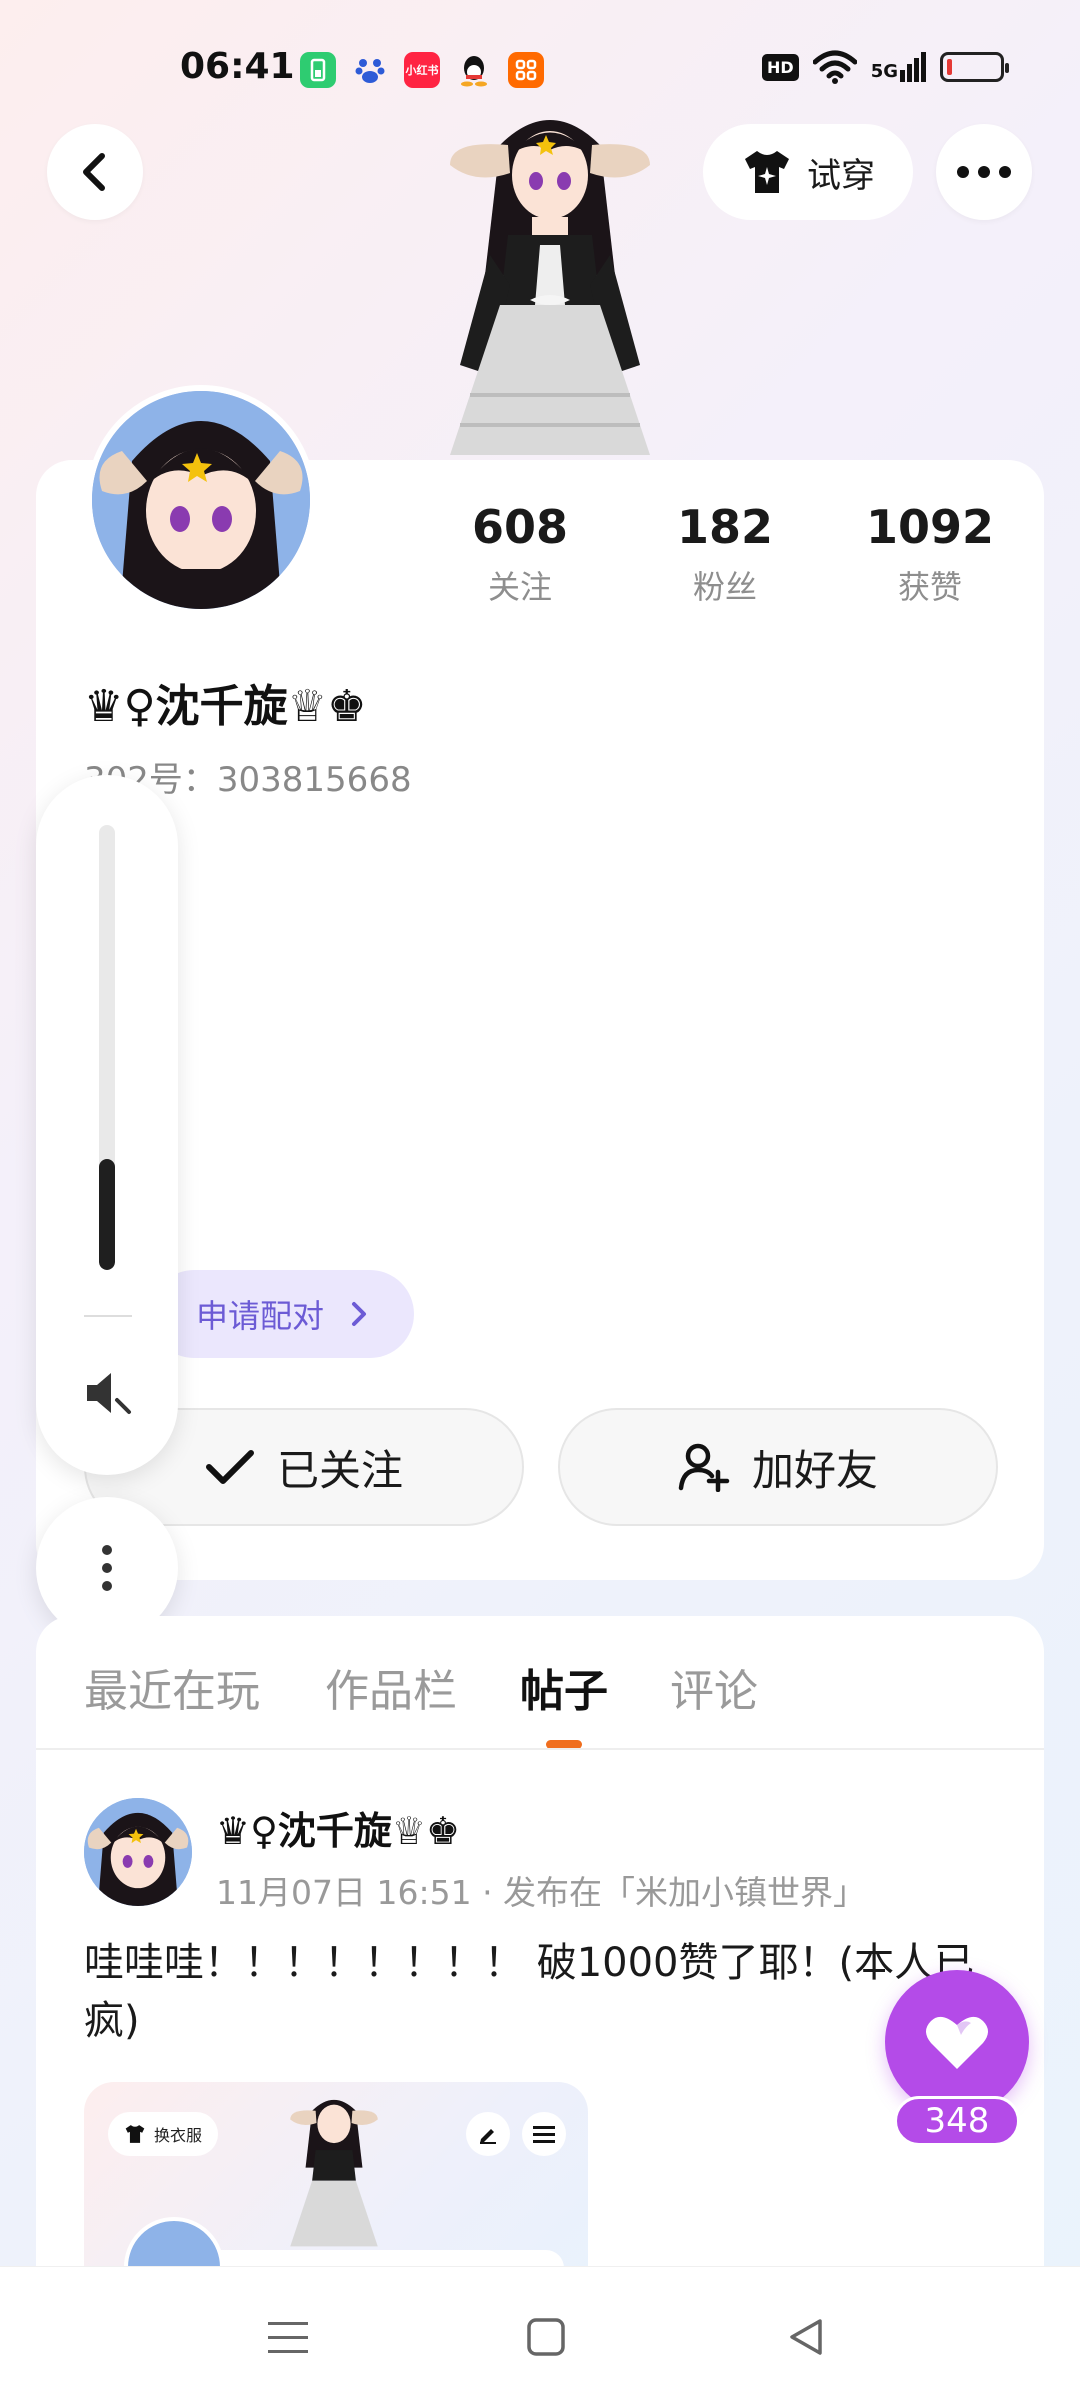  I want to click on post-text: 哇哇哇！！！！！！！！ 破1000赞了耶！(本人已疯), so click(529, 1992).